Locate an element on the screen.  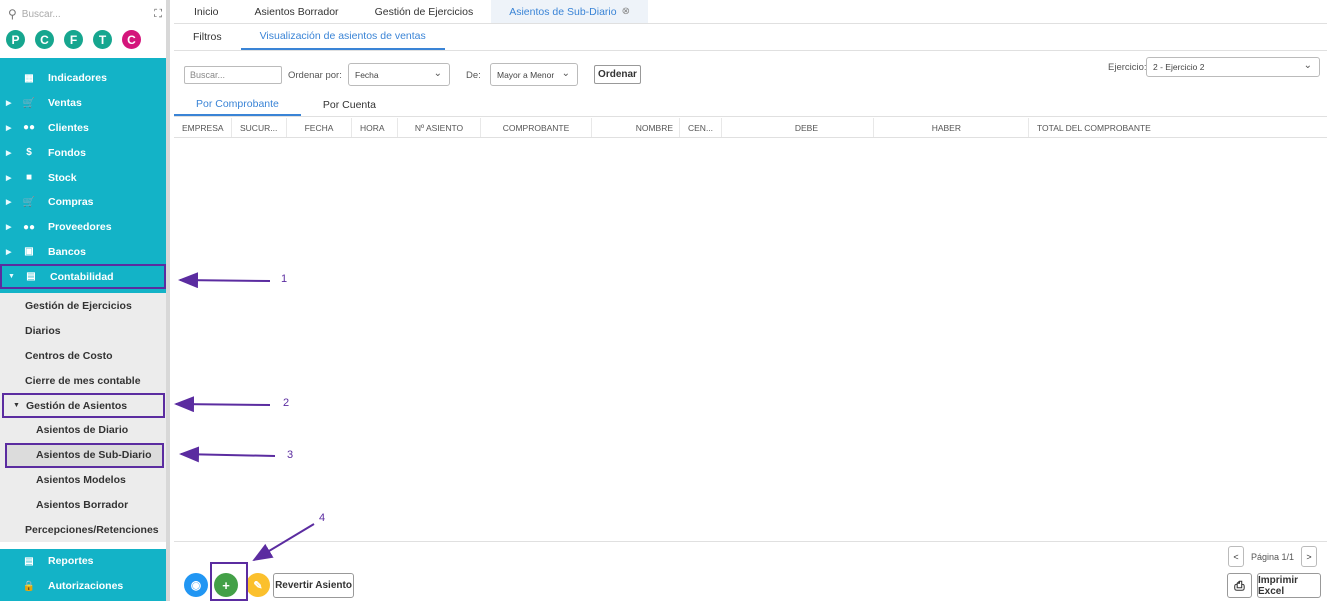
chevron-left-icon: < is located at coordinates (1236, 556).